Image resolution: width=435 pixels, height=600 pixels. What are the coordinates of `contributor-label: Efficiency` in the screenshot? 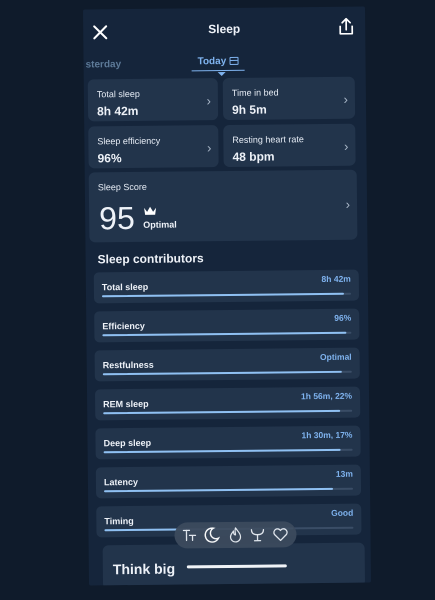 It's located at (123, 326).